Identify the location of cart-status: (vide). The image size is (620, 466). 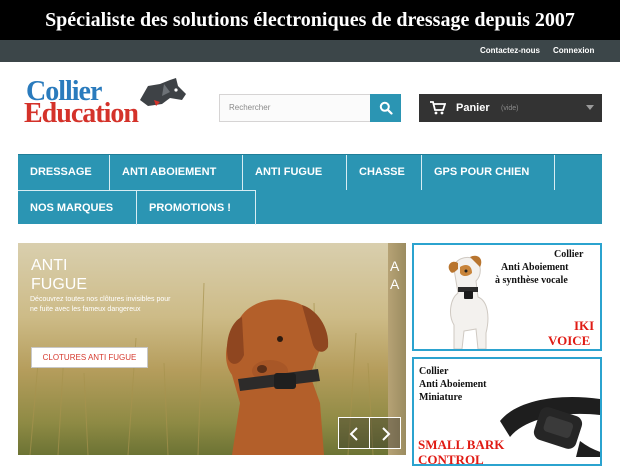
(510, 108).